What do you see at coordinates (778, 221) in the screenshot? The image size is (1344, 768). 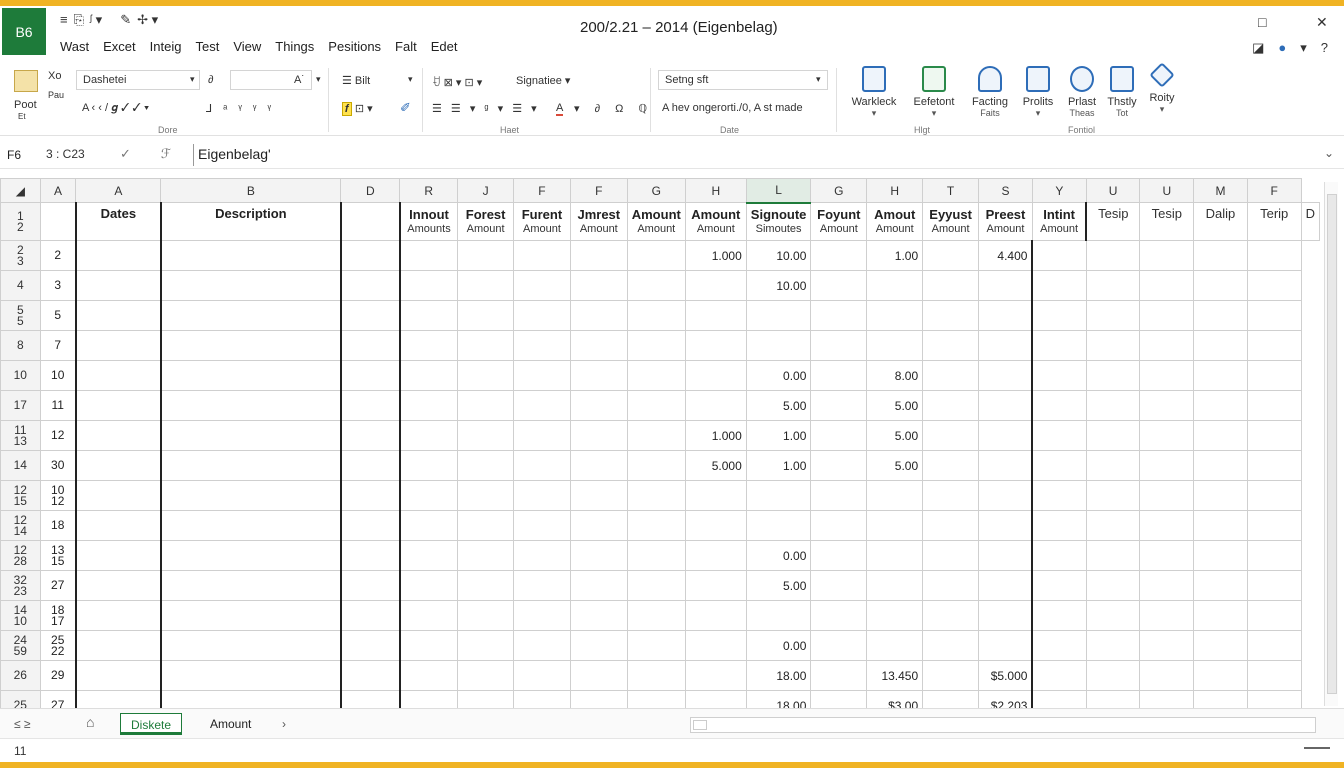 I see `header-cell: Signoute Simoutes` at bounding box center [778, 221].